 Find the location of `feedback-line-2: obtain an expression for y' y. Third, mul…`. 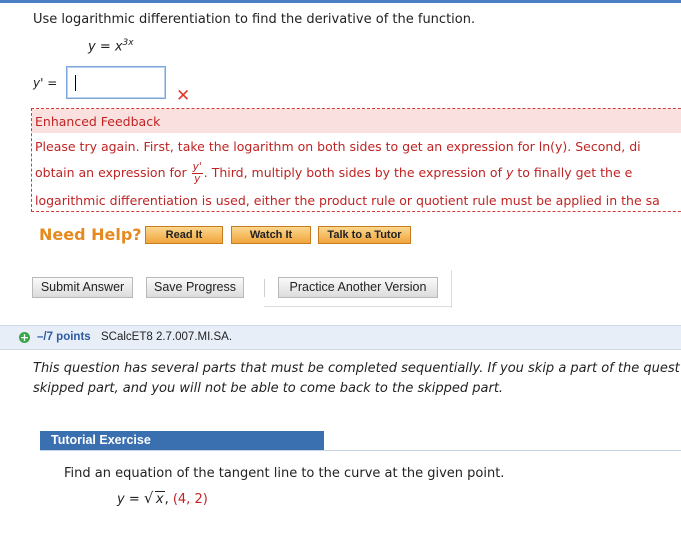

feedback-line-2: obtain an expression for y' y. Third, mul… is located at coordinates (333, 173).